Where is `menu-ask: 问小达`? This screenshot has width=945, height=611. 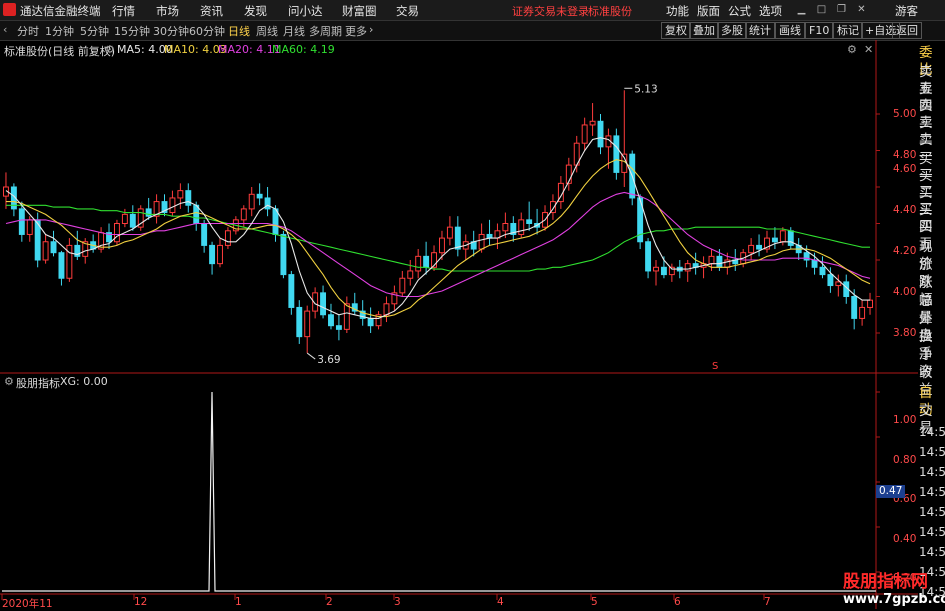
menu-ask: 问小达 is located at coordinates (305, 11).